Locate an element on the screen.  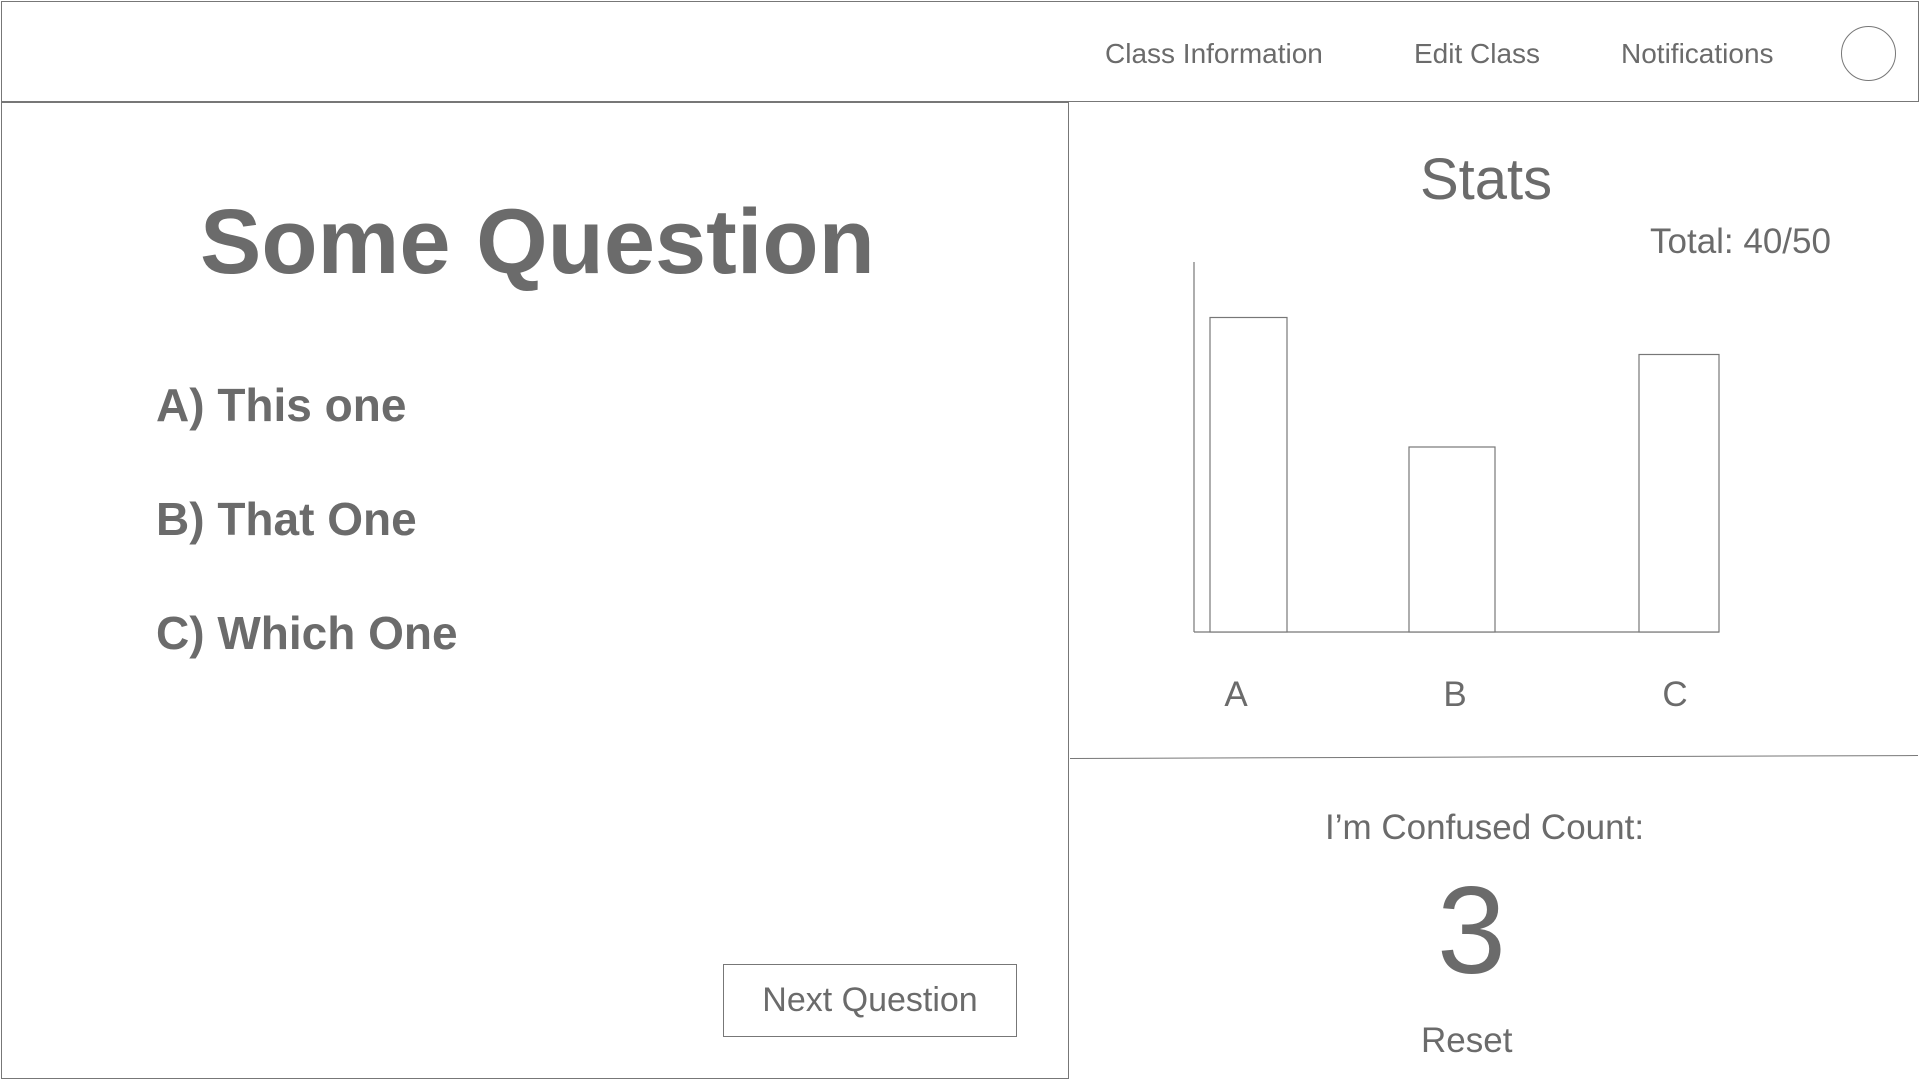
reset-button: Reset is located at coordinates (1466, 1041).